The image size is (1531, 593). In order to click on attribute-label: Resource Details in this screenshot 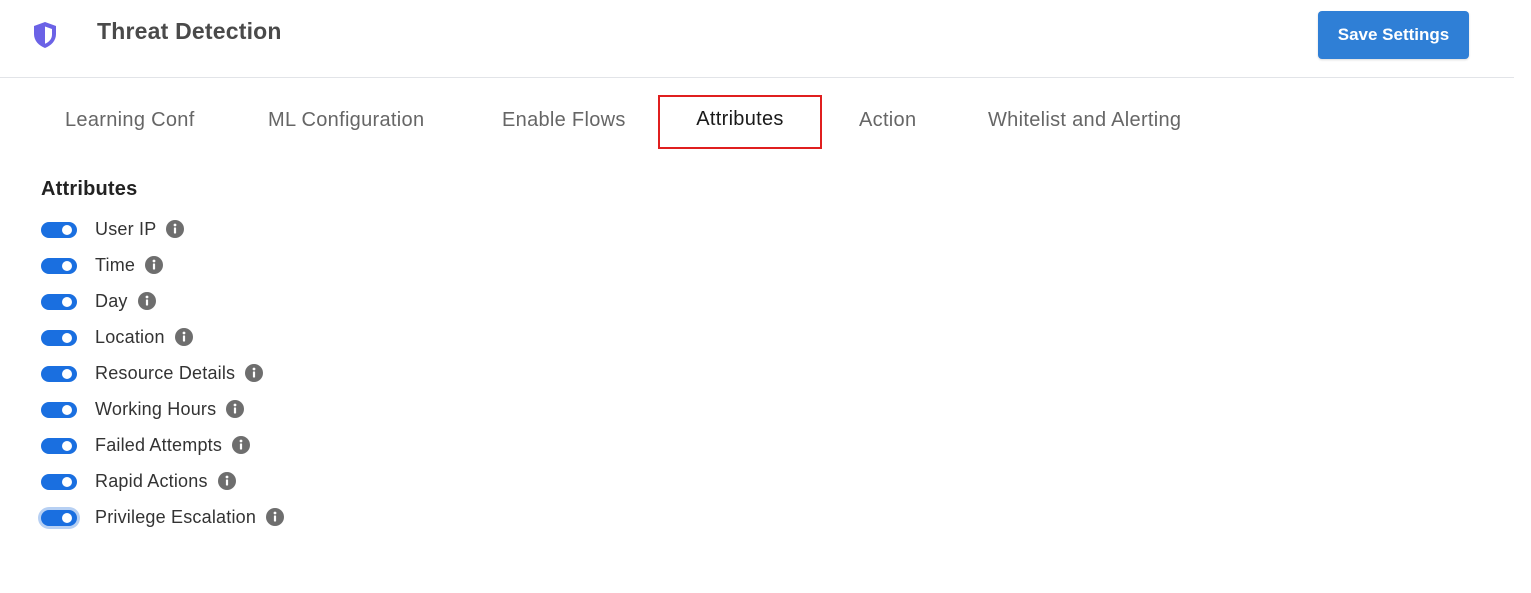, I will do `click(179, 373)`.